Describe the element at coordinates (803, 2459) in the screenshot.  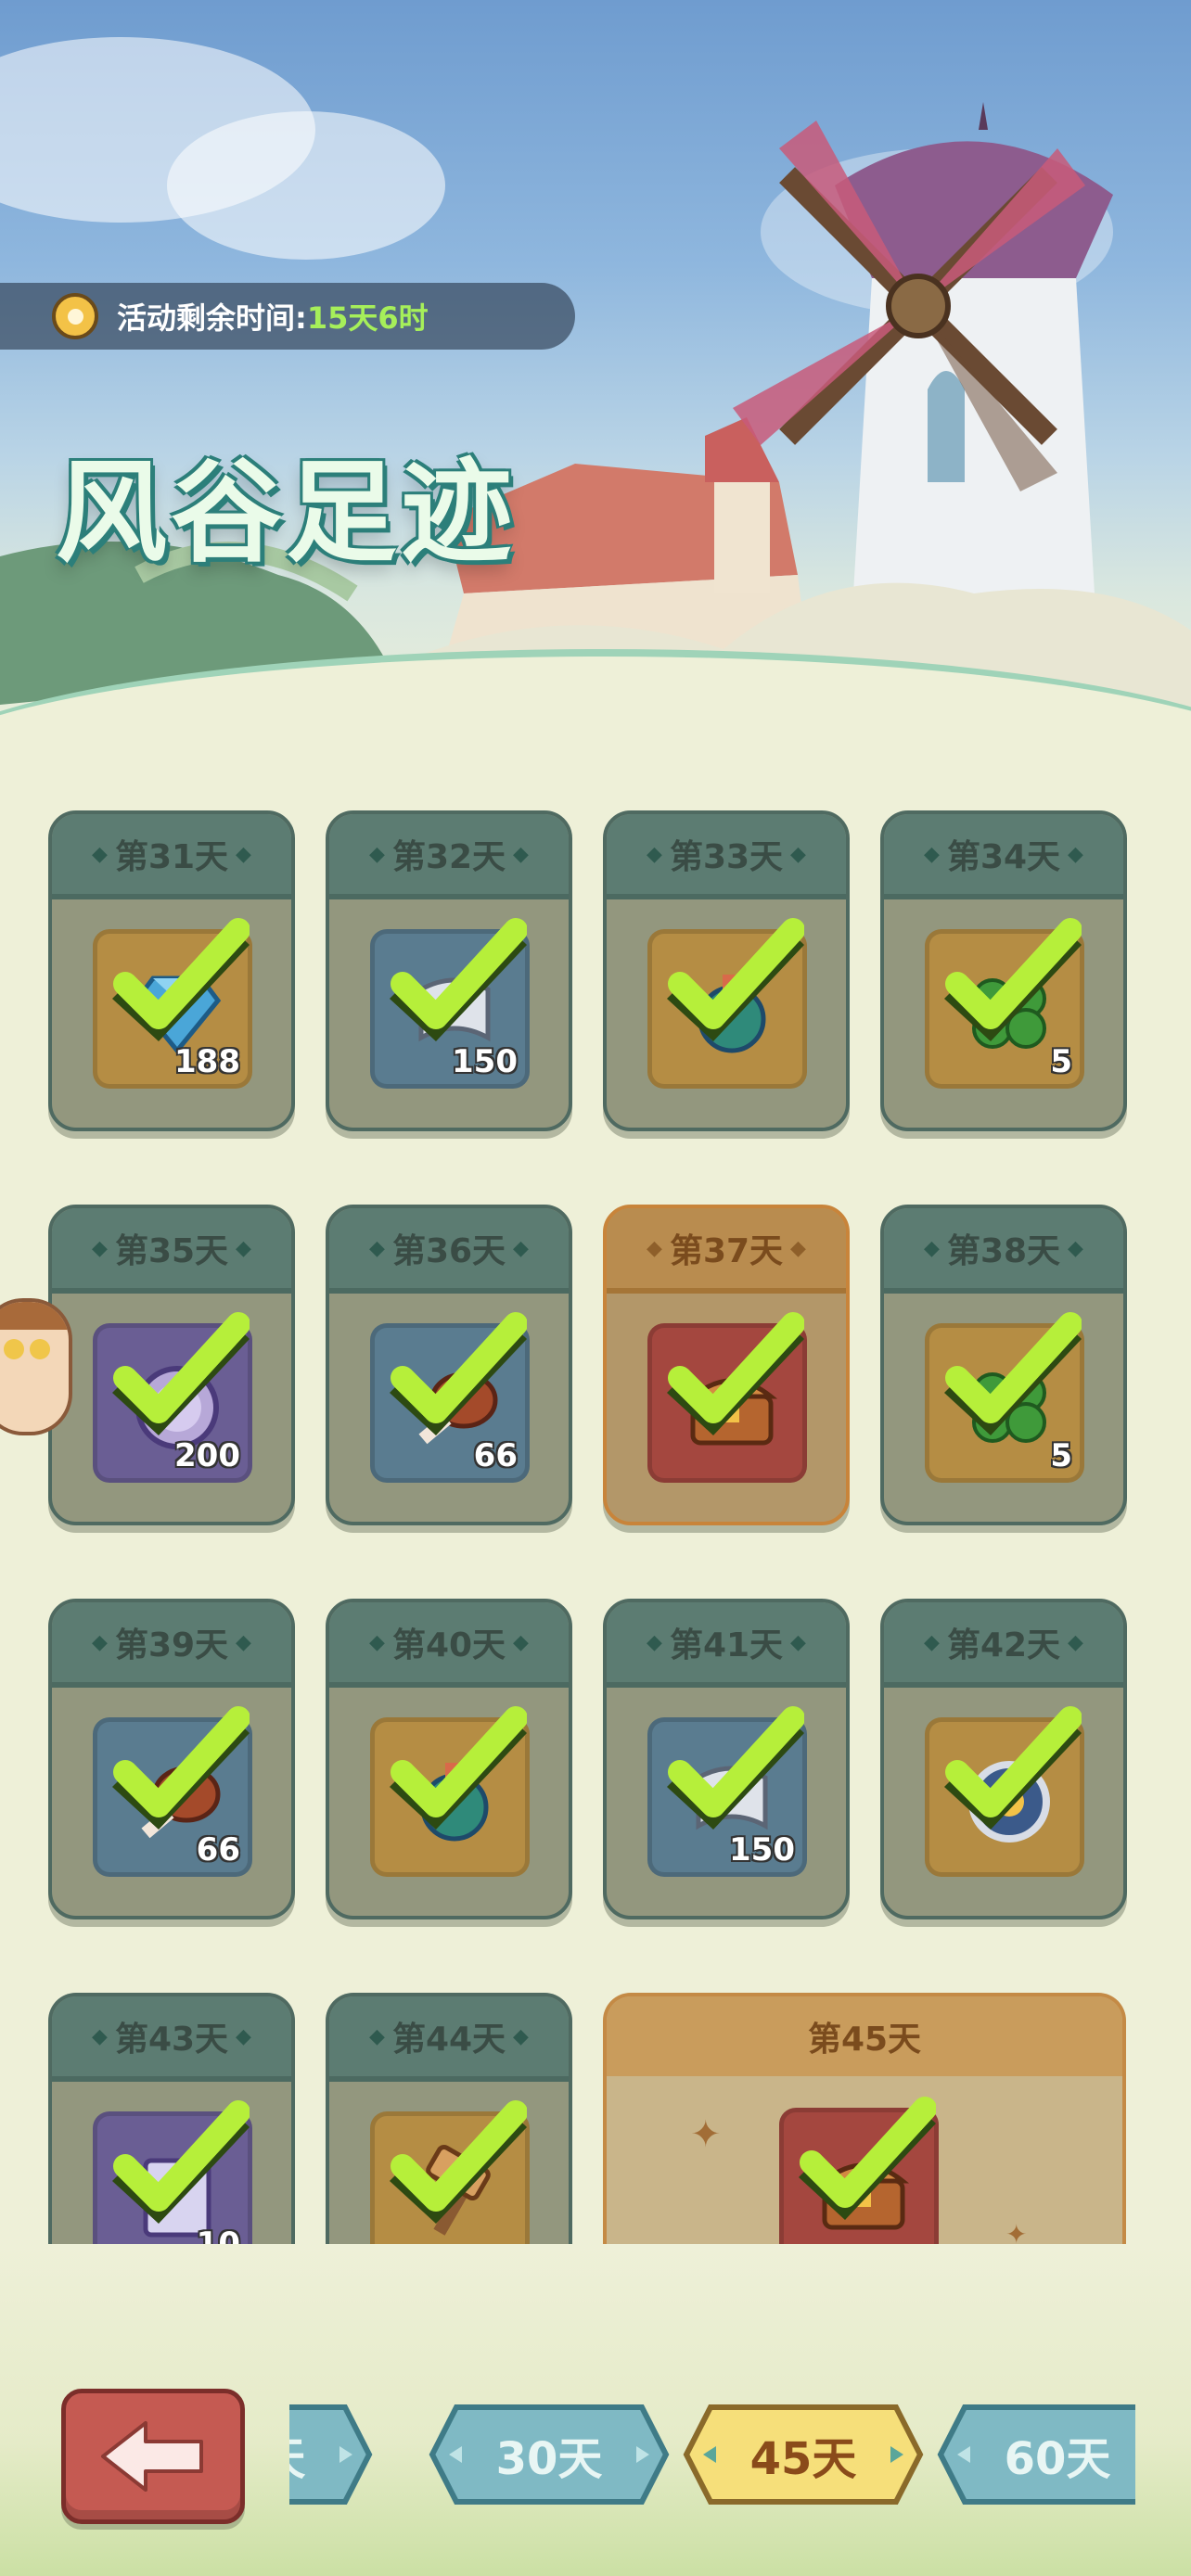
I see `tab-label: 45天` at that location.